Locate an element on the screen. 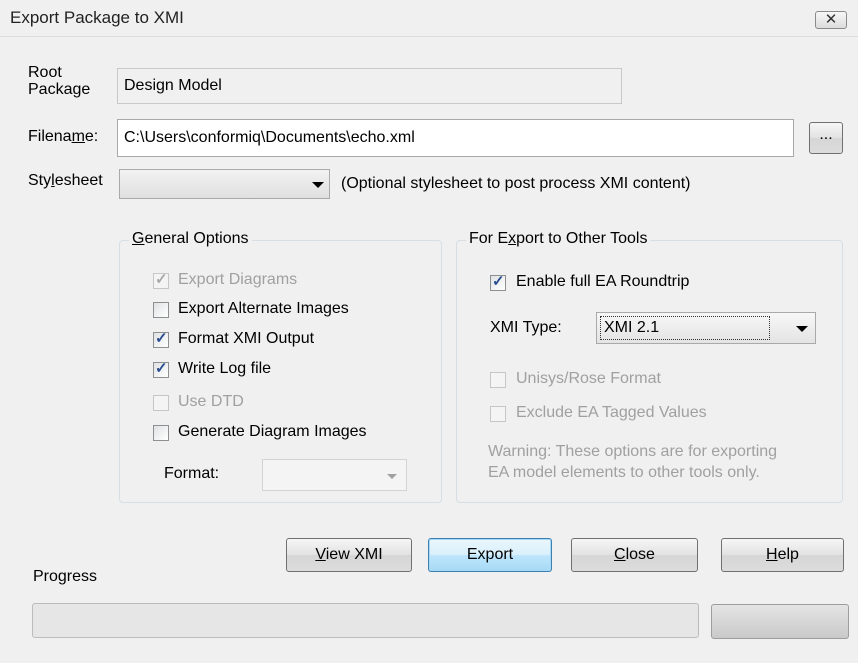 This screenshot has height=663, width=858. close-button: Close is located at coordinates (634, 555).